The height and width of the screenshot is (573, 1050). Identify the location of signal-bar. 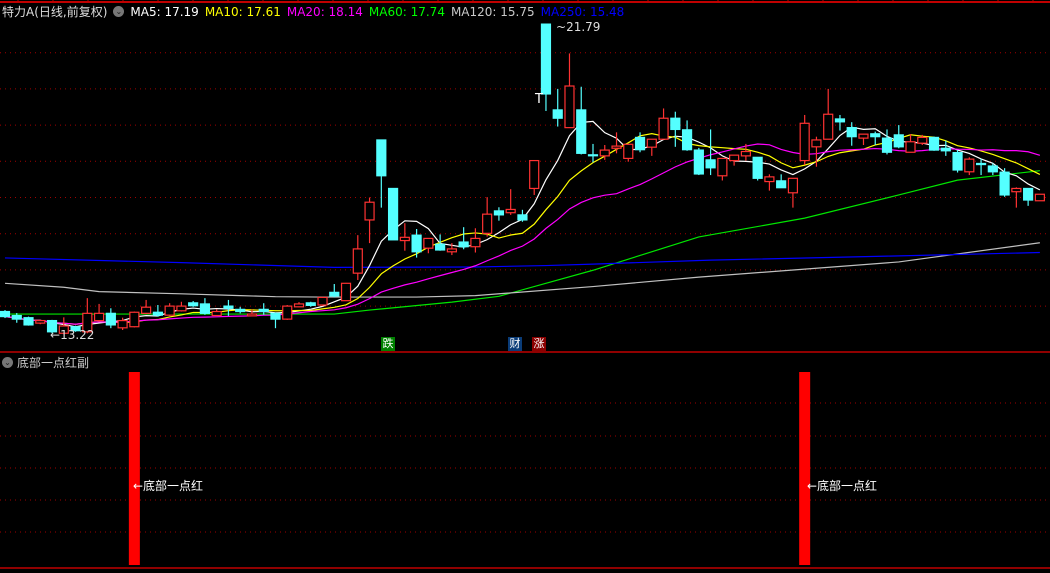
(134, 468).